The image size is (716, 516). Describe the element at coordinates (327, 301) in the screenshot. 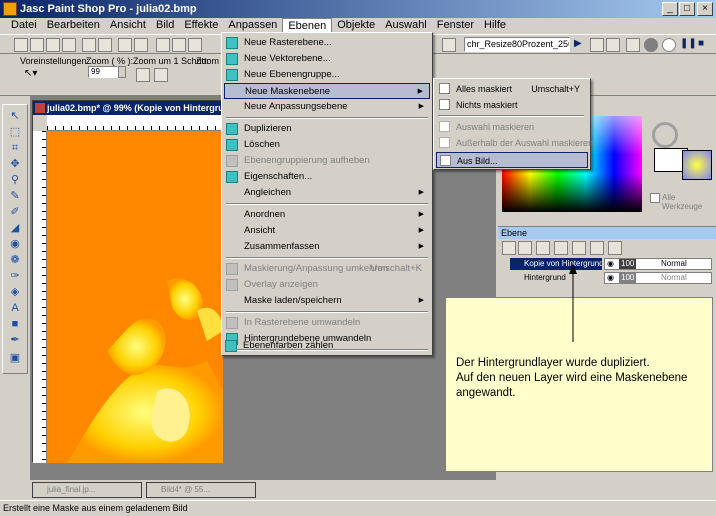

I see `menu-item-load-save-mask: Maske laden/speichern ▶` at that location.